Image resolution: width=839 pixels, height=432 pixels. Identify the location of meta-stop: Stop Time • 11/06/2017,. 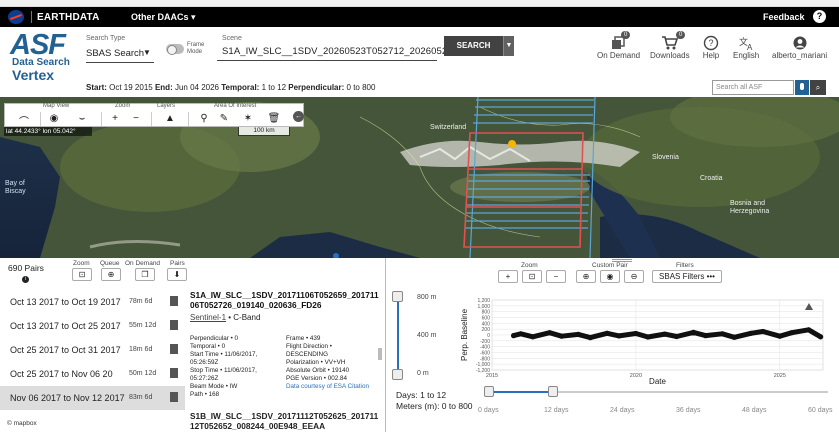
(223, 370).